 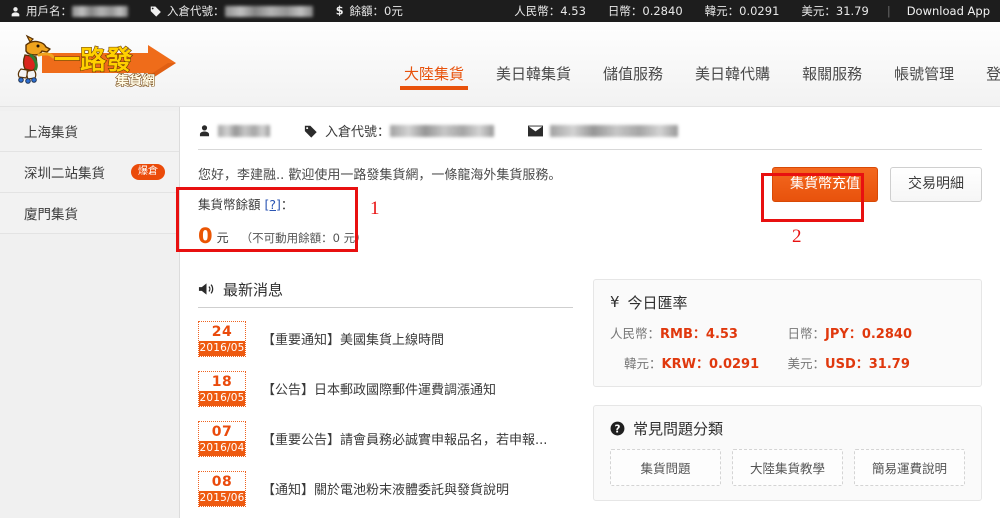 What do you see at coordinates (629, 333) in the screenshot?
I see `rate-name: 人民幣` at bounding box center [629, 333].